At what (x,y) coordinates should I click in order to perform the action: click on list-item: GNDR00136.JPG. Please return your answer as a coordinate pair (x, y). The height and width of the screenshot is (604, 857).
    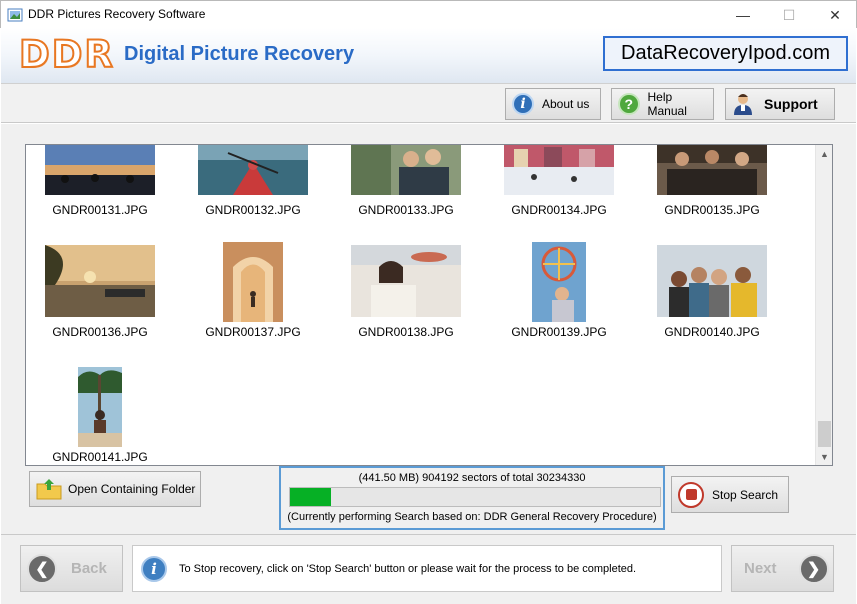
    Looking at the image, I should click on (100, 292).